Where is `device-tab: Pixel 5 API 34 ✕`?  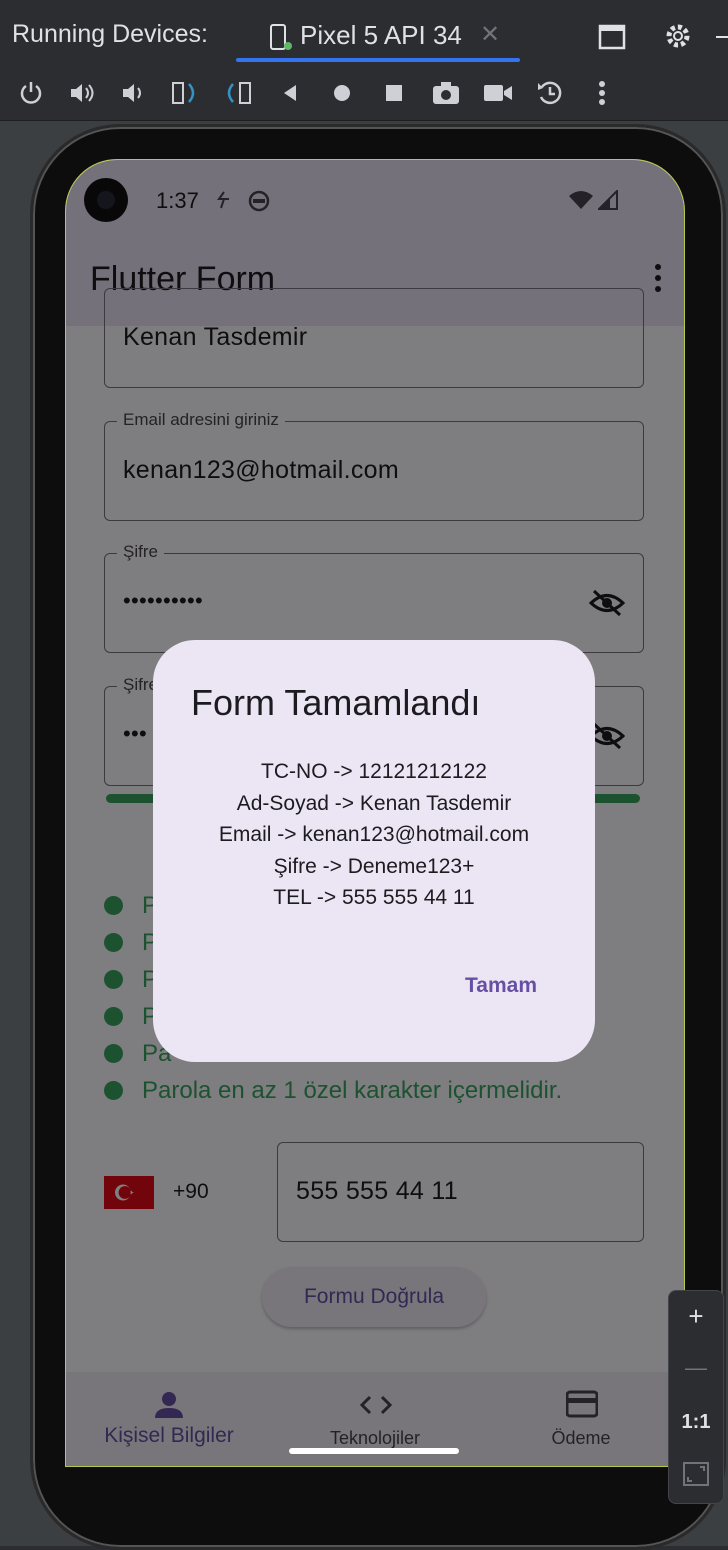
device-tab: Pixel 5 API 34 ✕ is located at coordinates (378, 38).